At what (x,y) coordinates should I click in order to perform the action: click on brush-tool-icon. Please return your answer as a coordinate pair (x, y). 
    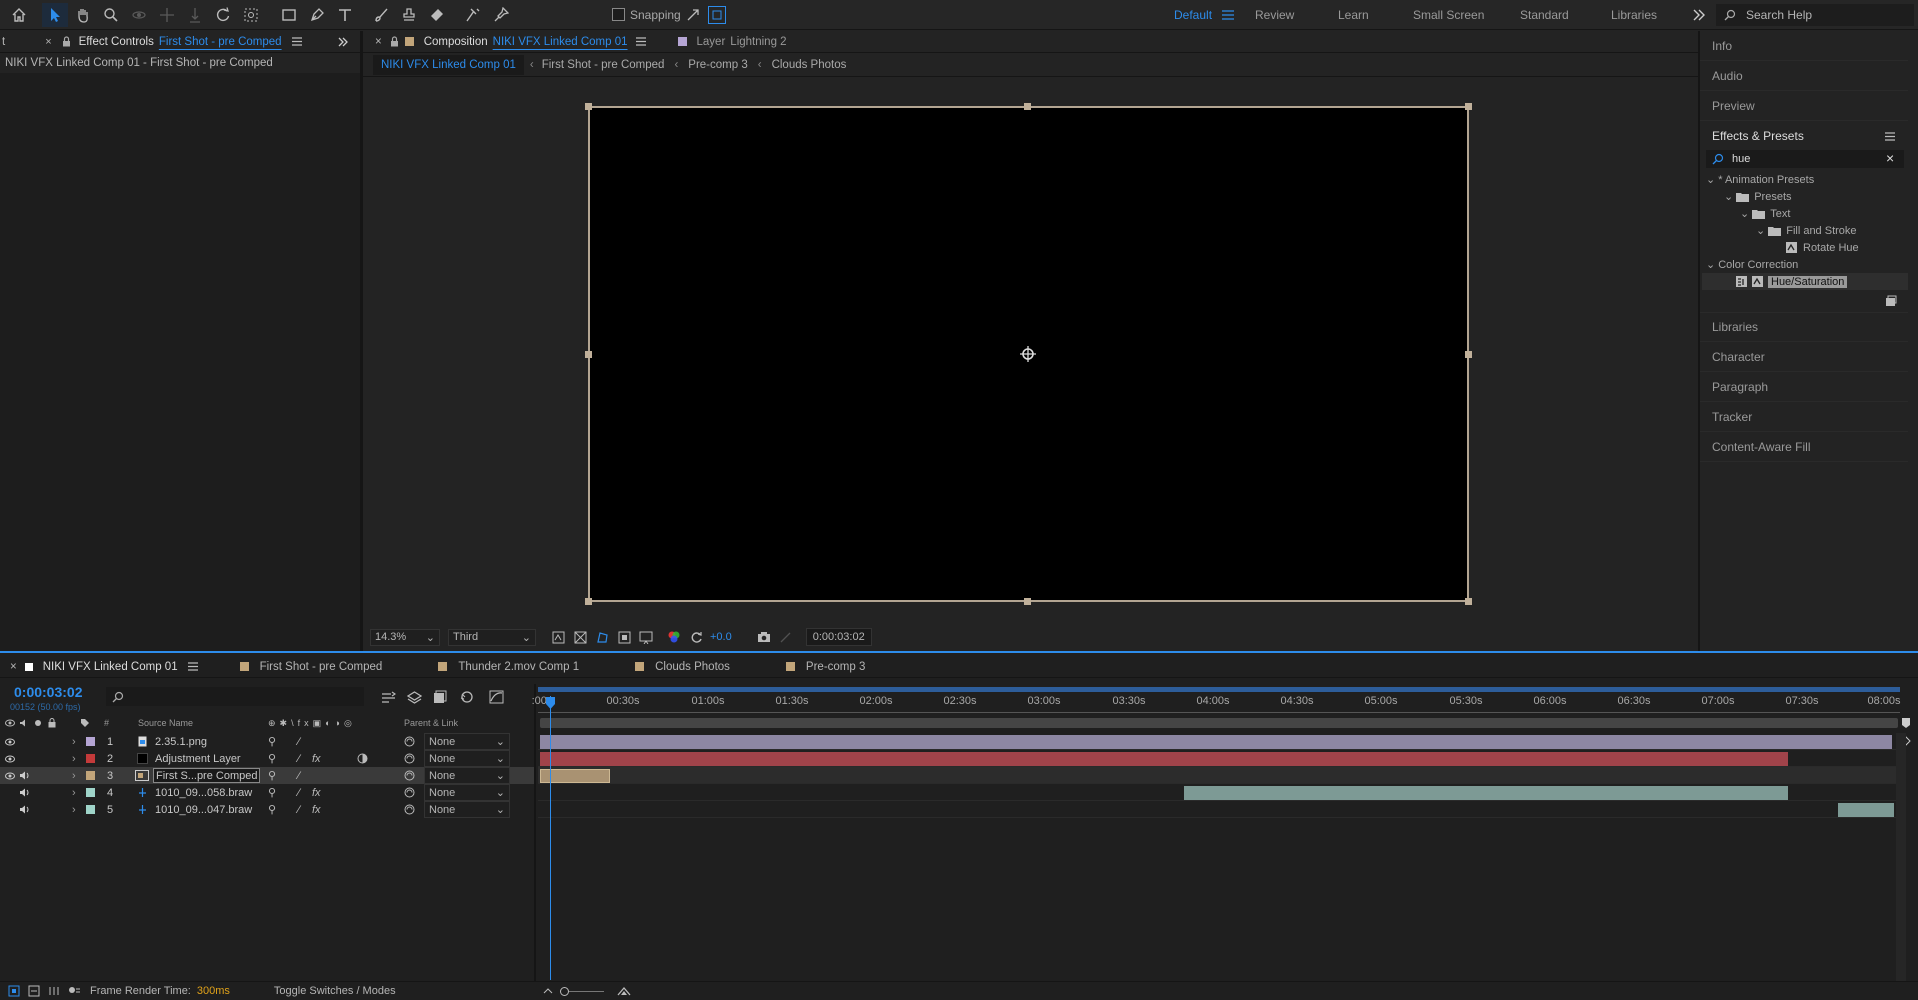
    Looking at the image, I should click on (381, 15).